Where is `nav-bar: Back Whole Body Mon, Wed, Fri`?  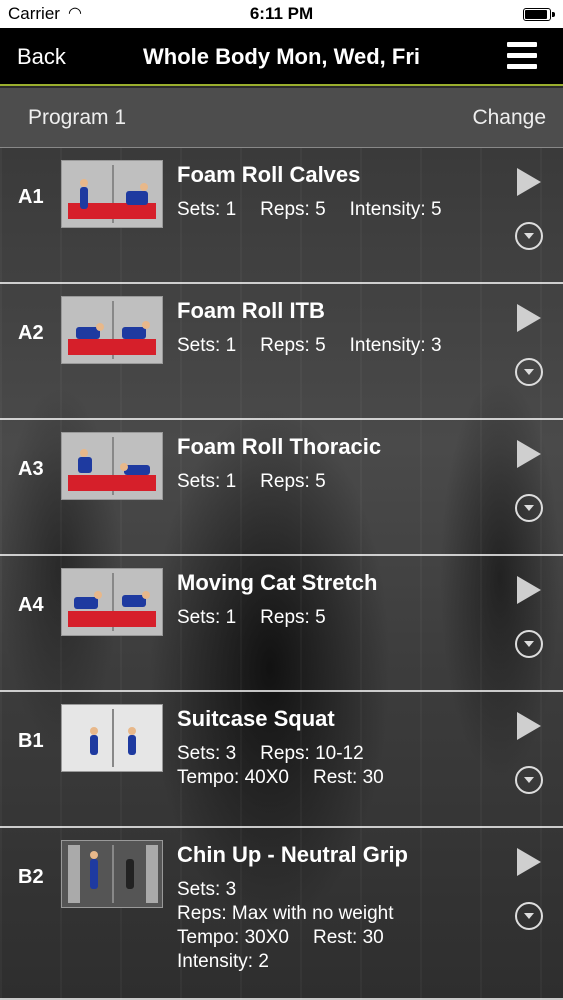 nav-bar: Back Whole Body Mon, Wed, Fri is located at coordinates (281, 57).